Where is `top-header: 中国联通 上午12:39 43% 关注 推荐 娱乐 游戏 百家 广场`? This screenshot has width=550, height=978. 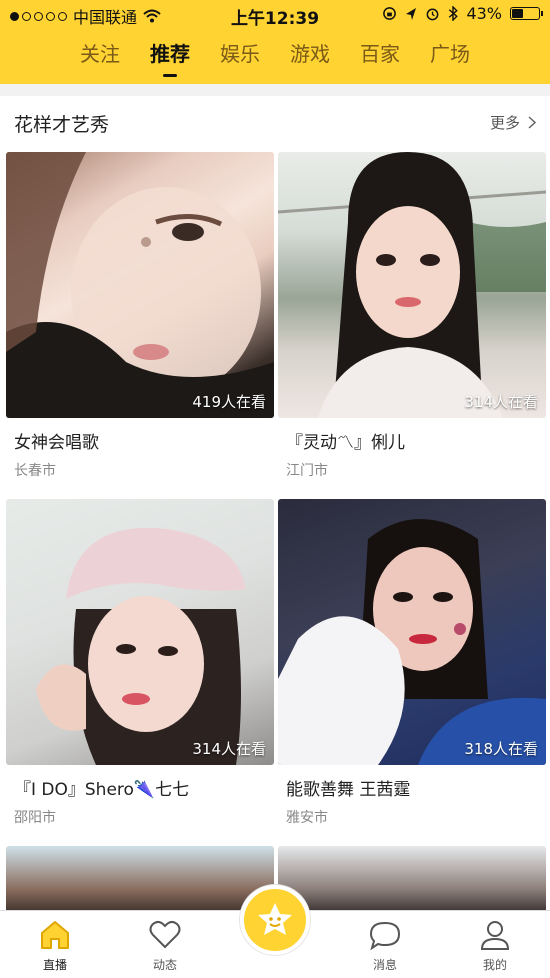
top-header: 中国联通 上午12:39 43% 关注 推荐 娱乐 游戏 百家 广场 is located at coordinates (275, 42).